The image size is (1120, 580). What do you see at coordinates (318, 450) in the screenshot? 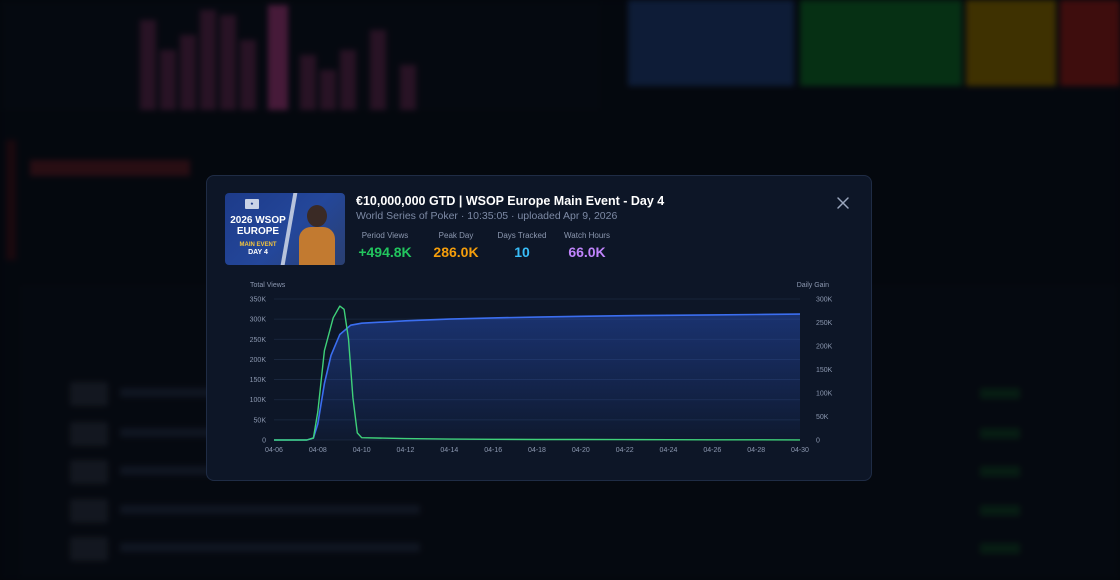
I see `x-tick-label: 04-08` at bounding box center [318, 450].